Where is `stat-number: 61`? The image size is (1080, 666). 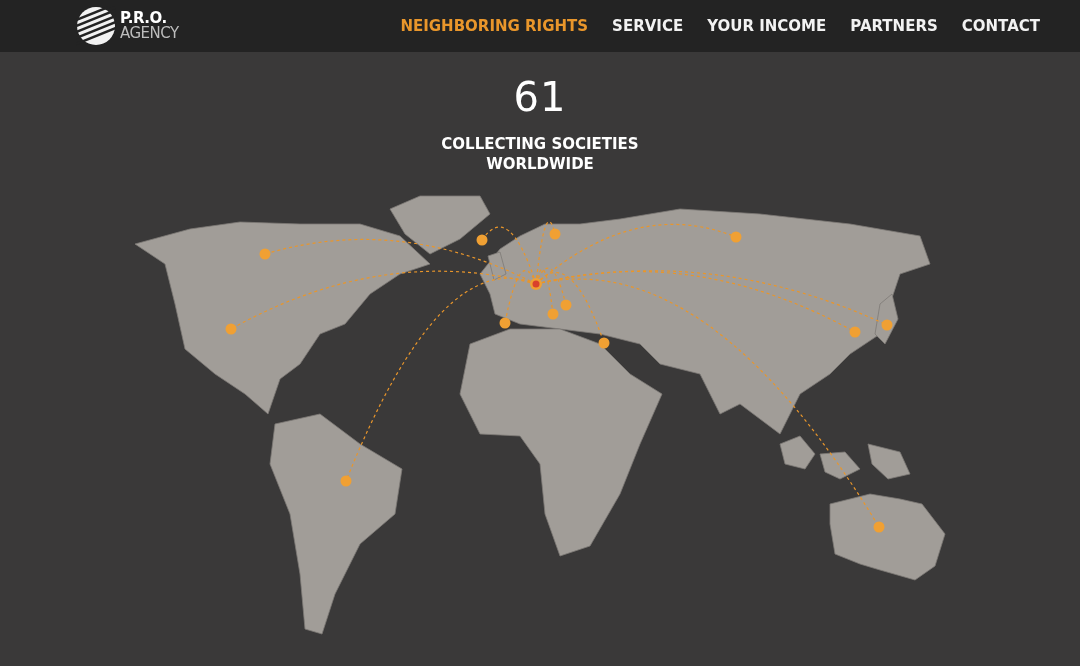
stat-number: 61 is located at coordinates (540, 97).